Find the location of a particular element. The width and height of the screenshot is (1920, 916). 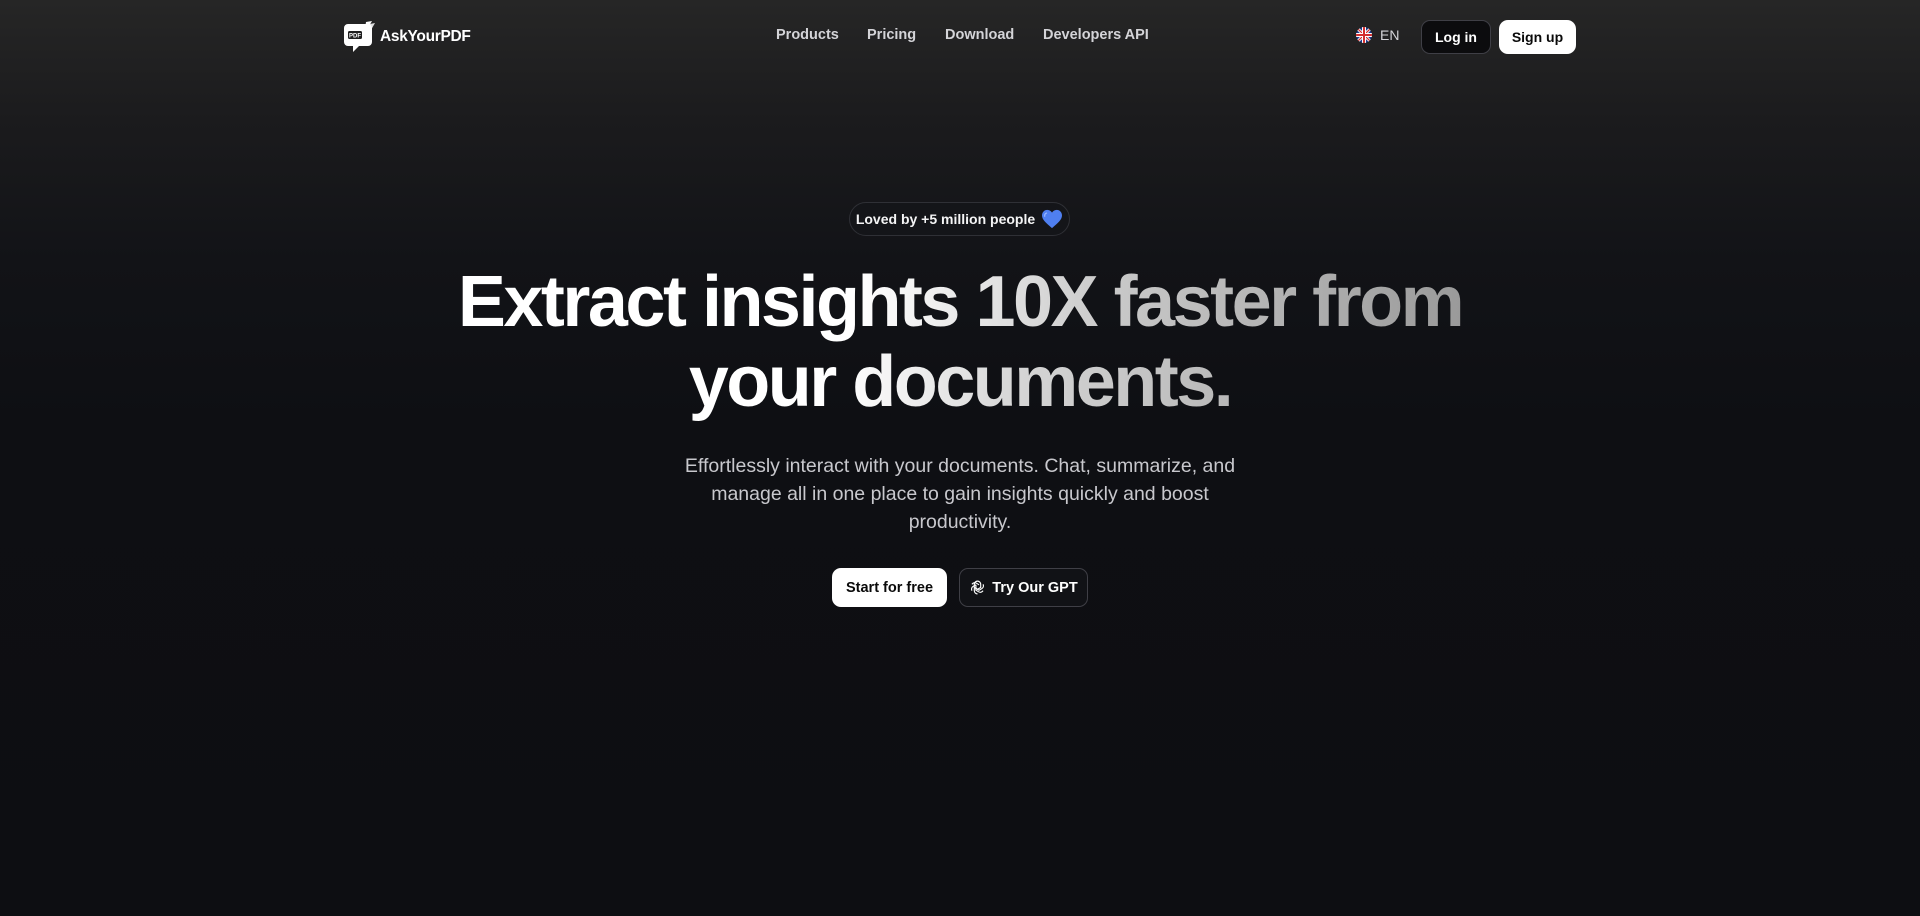

nav-item-pricing: Pricing is located at coordinates (891, 35).